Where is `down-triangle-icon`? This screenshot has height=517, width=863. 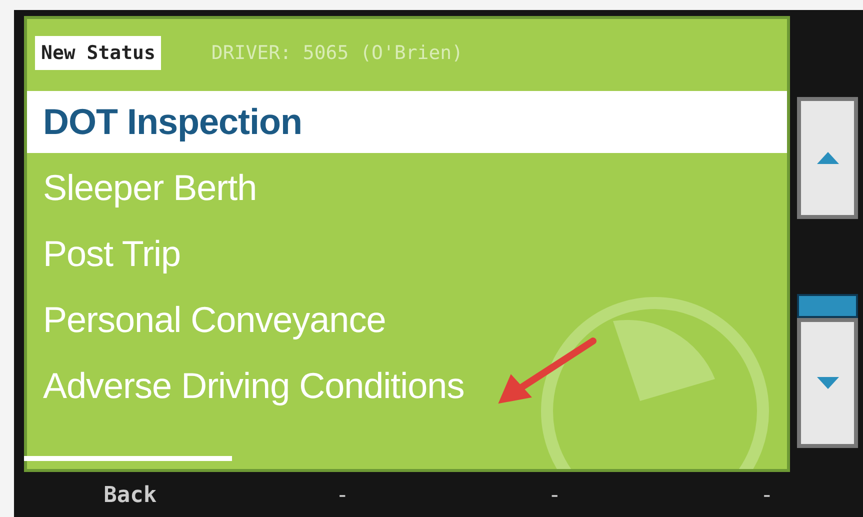
down-triangle-icon is located at coordinates (827, 383).